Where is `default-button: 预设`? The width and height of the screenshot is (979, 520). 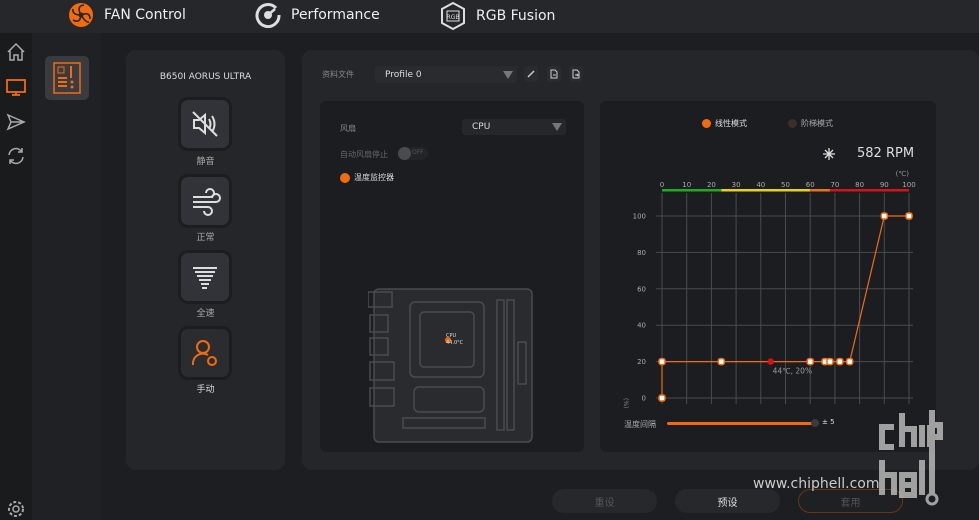 default-button: 预设 is located at coordinates (727, 501).